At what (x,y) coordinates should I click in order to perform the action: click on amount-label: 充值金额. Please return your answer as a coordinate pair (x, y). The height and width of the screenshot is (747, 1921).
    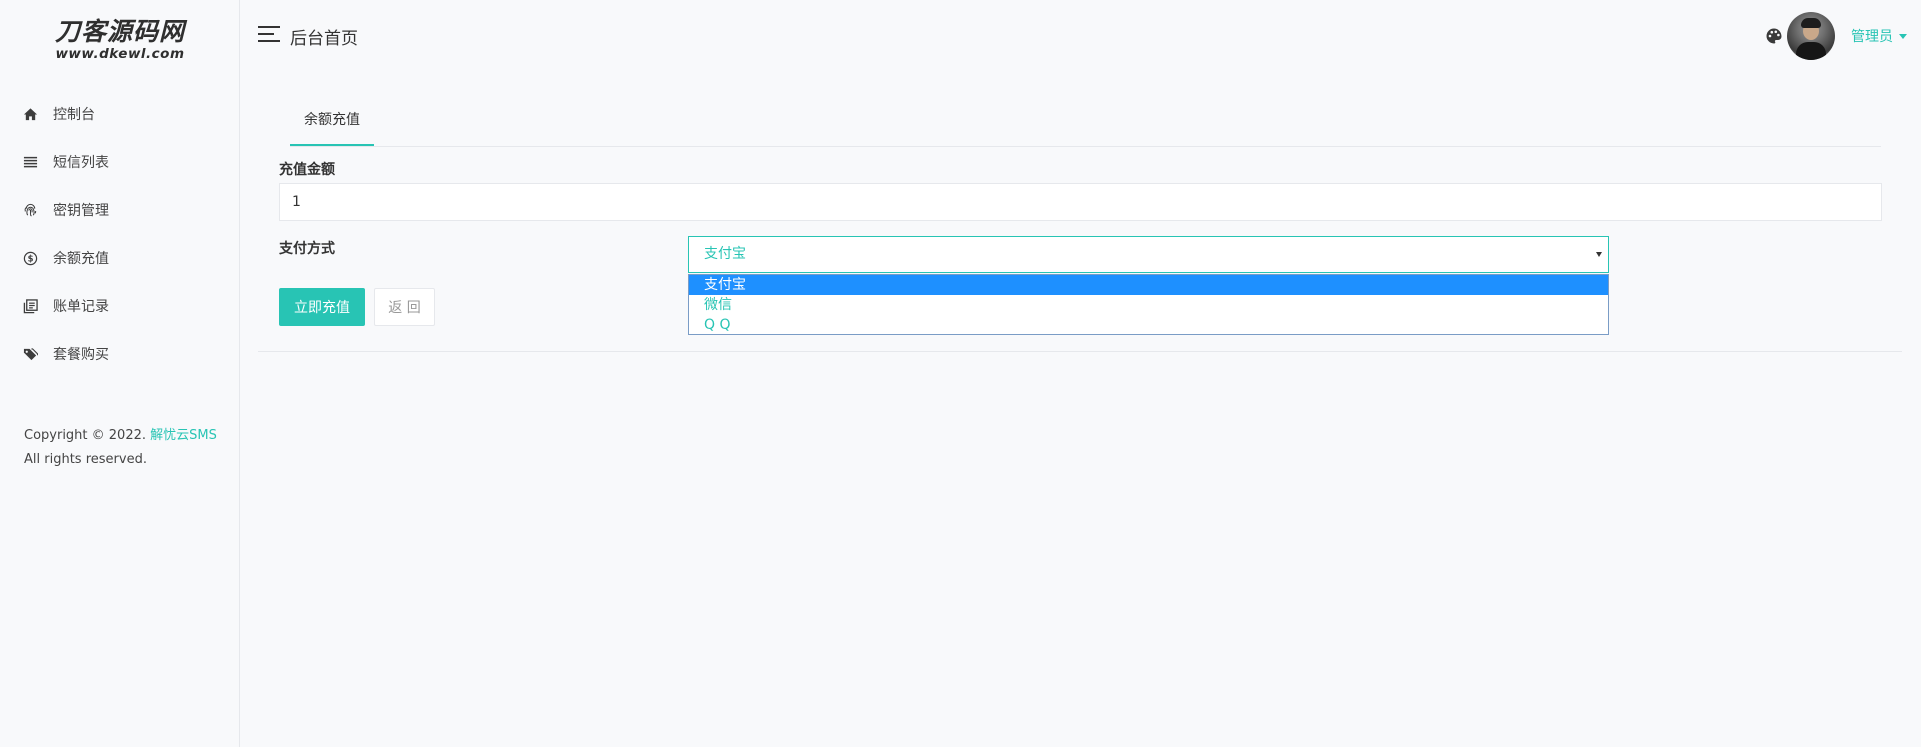
    Looking at the image, I should click on (307, 170).